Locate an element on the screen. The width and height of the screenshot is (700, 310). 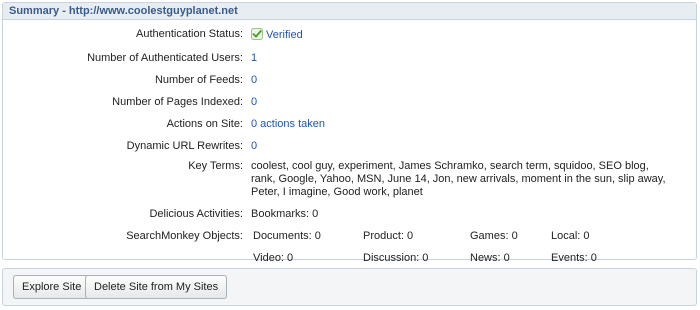
searchmonkey-events: Events: 0 is located at coordinates (574, 258).